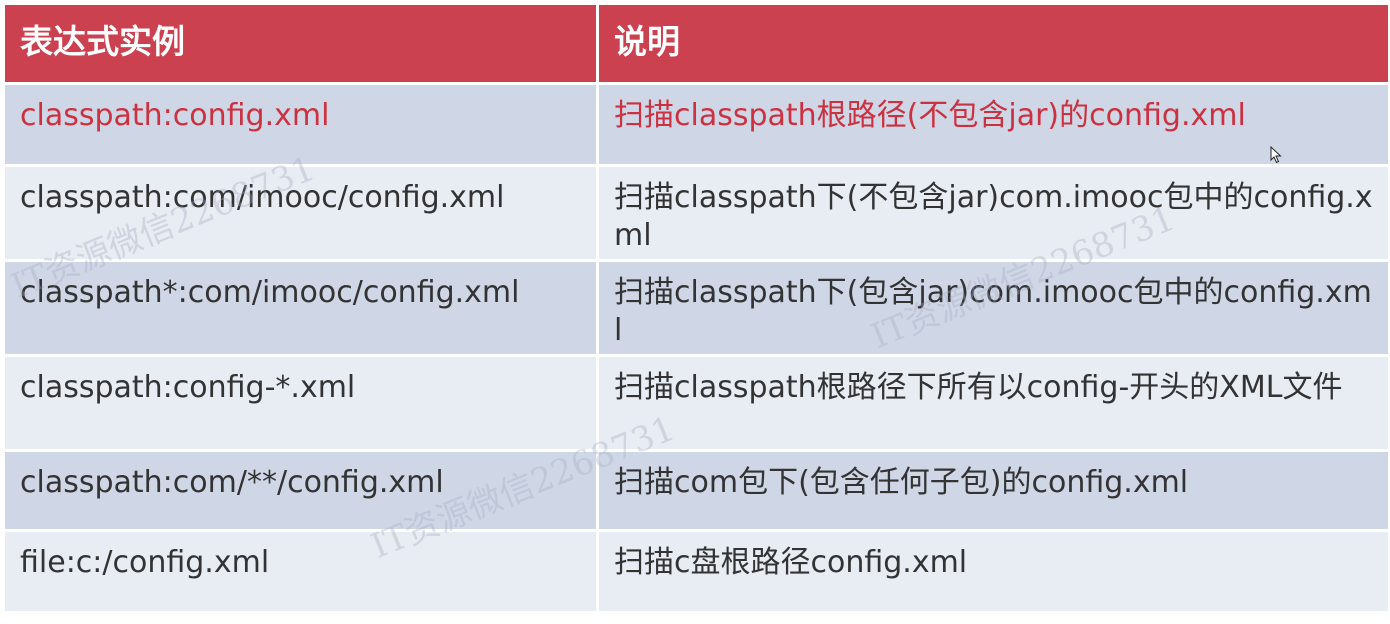 This screenshot has width=1390, height=624. What do you see at coordinates (300, 403) in the screenshot?
I see `expression-cell: classpath:config-*.xml` at bounding box center [300, 403].